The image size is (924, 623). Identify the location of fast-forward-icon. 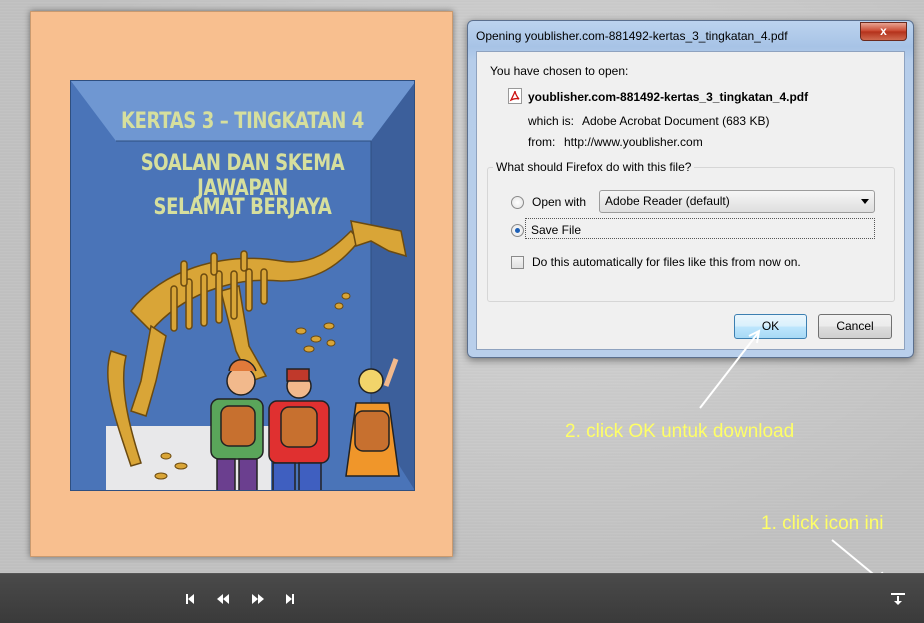
(258, 599).